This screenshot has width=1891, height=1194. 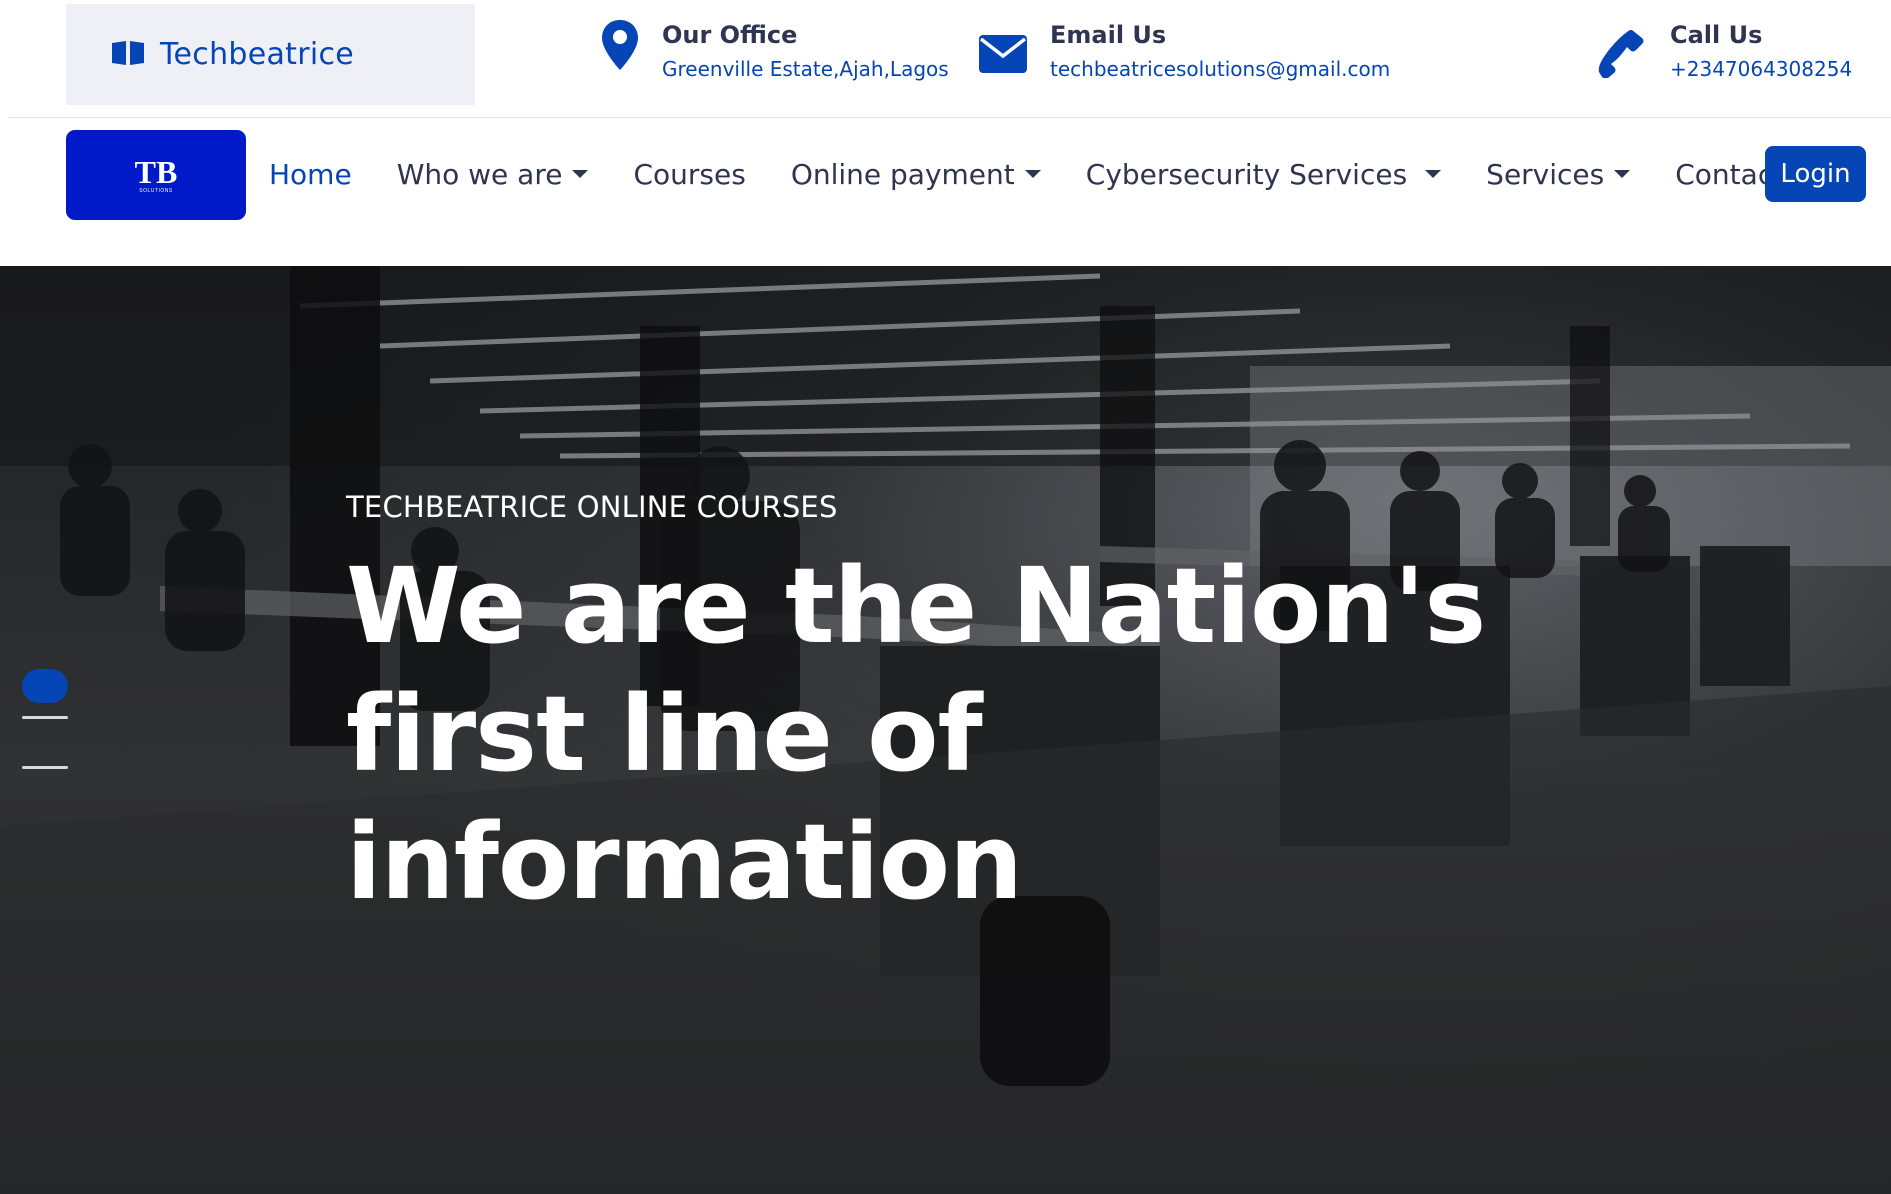 I want to click on slide-indicator-active, so click(x=45, y=686).